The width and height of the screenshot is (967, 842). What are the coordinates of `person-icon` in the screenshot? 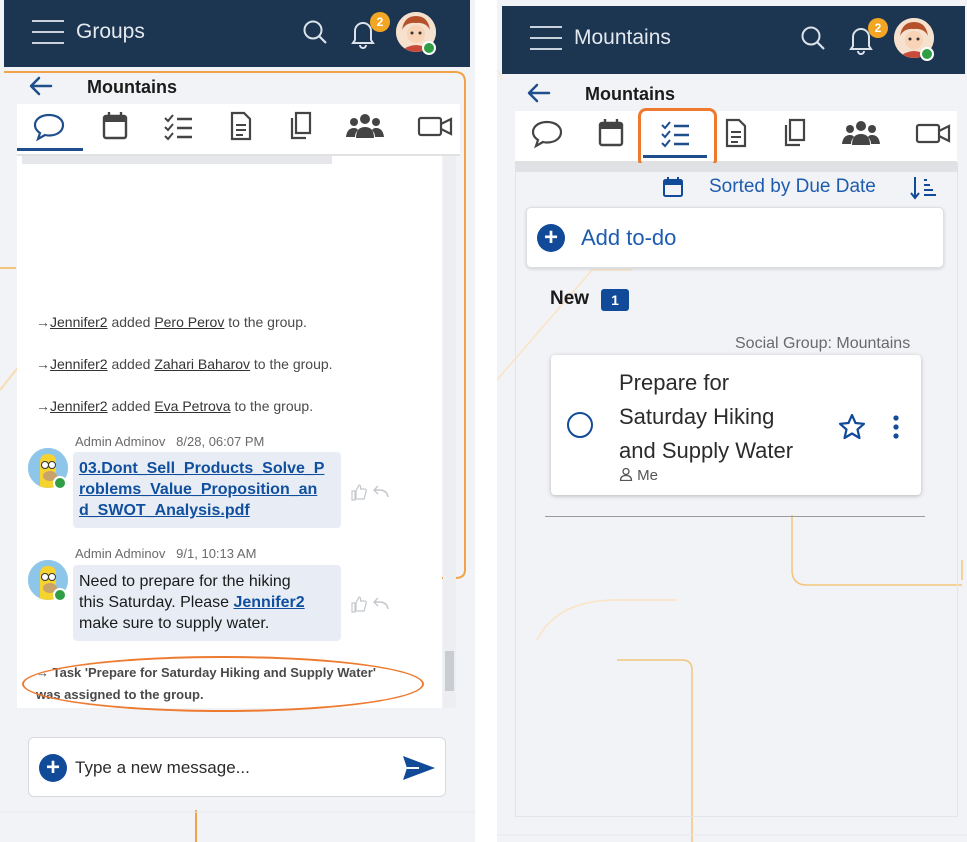 It's located at (626, 474).